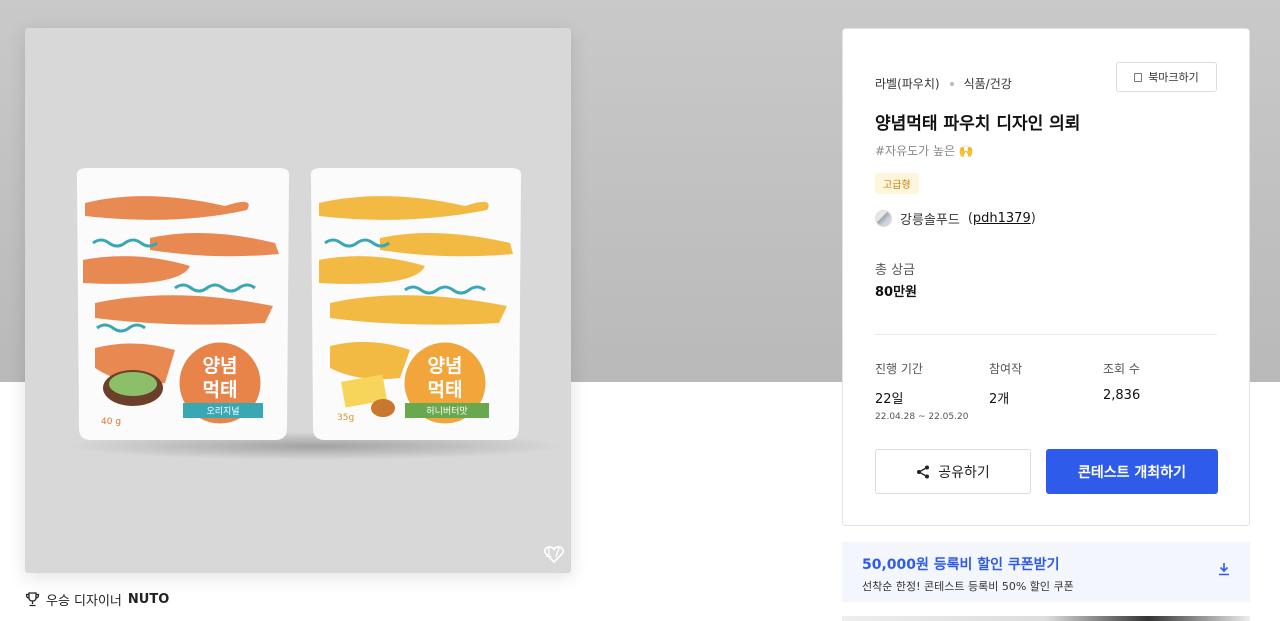  I want to click on heart-icon, so click(554, 554).